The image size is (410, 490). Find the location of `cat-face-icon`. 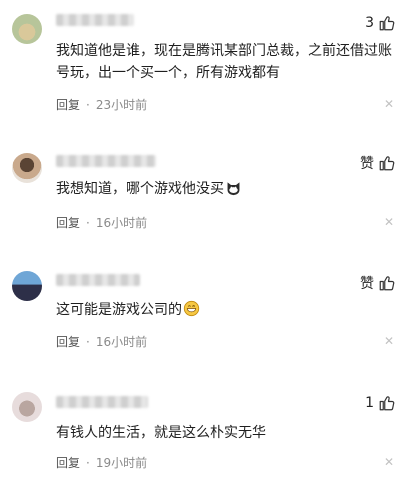

cat-face-icon is located at coordinates (233, 189).